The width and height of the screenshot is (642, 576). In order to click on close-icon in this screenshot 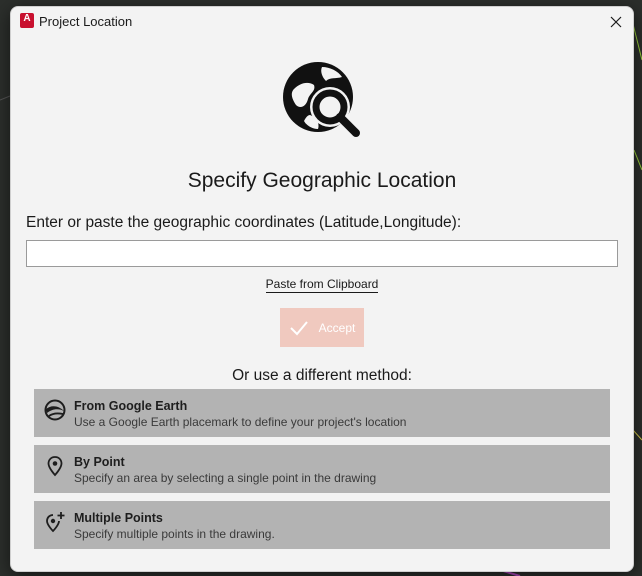, I will do `click(616, 22)`.